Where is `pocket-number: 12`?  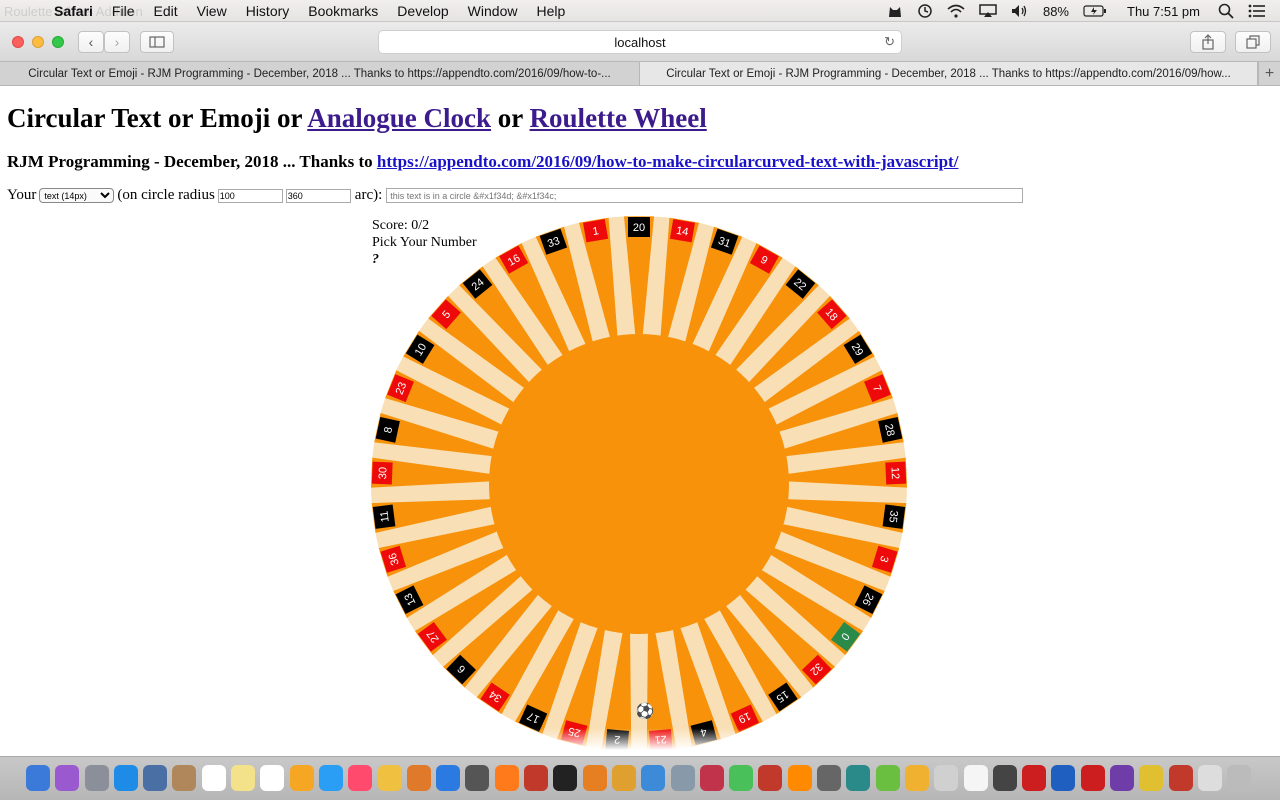 pocket-number: 12 is located at coordinates (895, 473).